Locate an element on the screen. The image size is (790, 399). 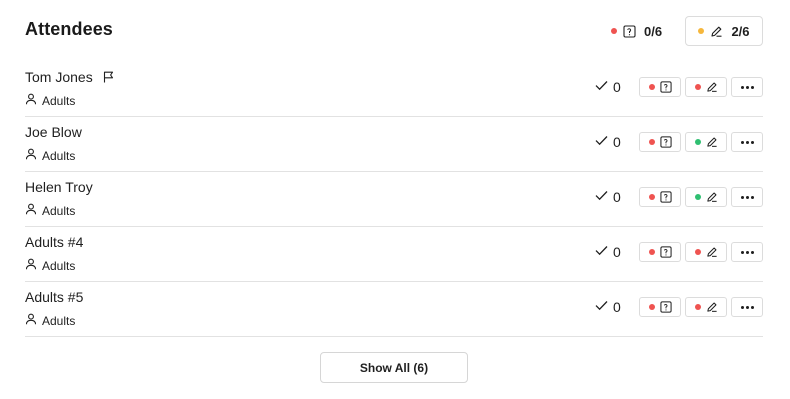
attendee-row: Joe Blow Adults 0 is located at coordinates (394, 144).